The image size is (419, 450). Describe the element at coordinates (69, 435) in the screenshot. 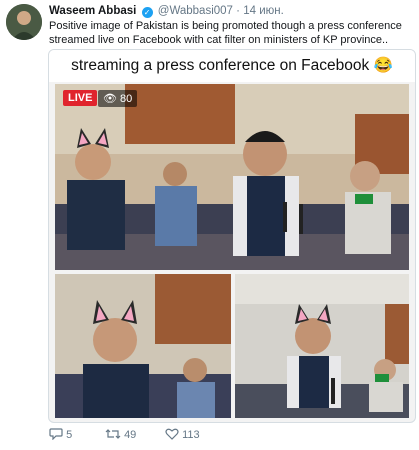

I see `reply-count: 5` at that location.